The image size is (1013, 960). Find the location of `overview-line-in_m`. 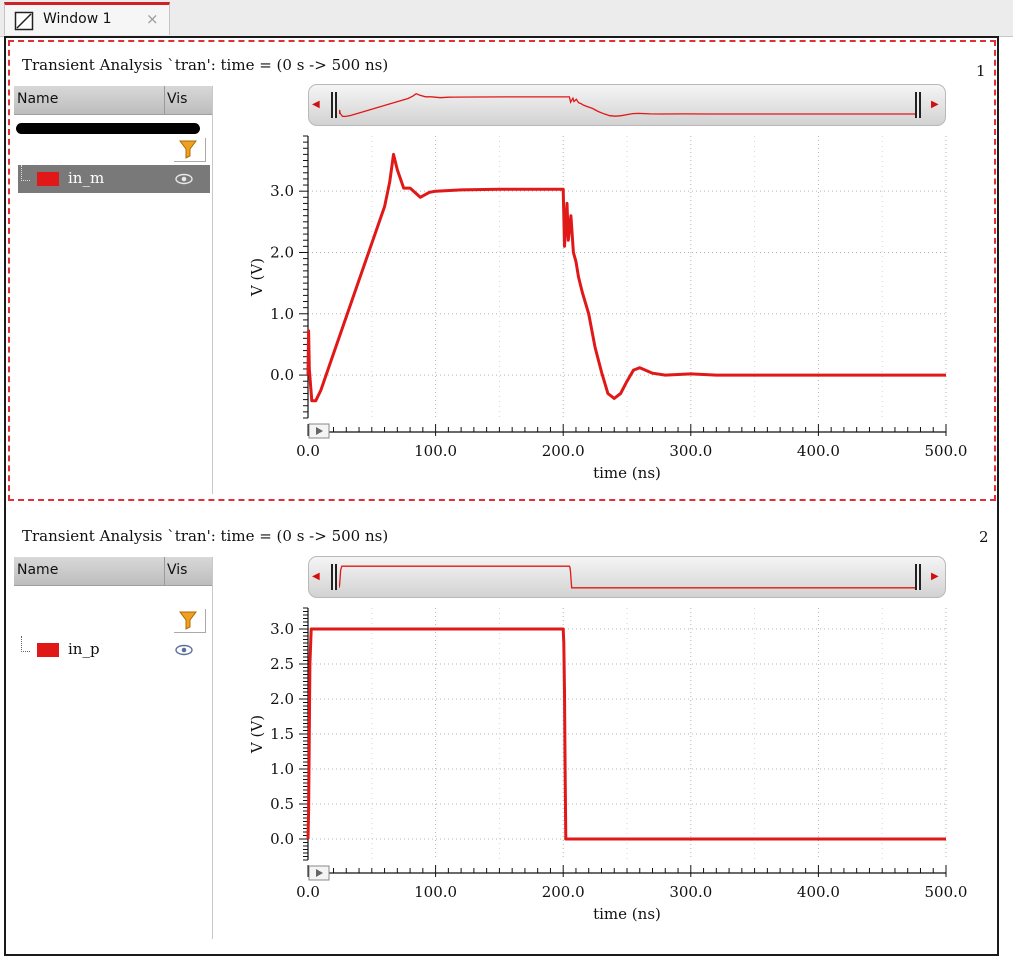

overview-line-in_m is located at coordinates (627, 105).